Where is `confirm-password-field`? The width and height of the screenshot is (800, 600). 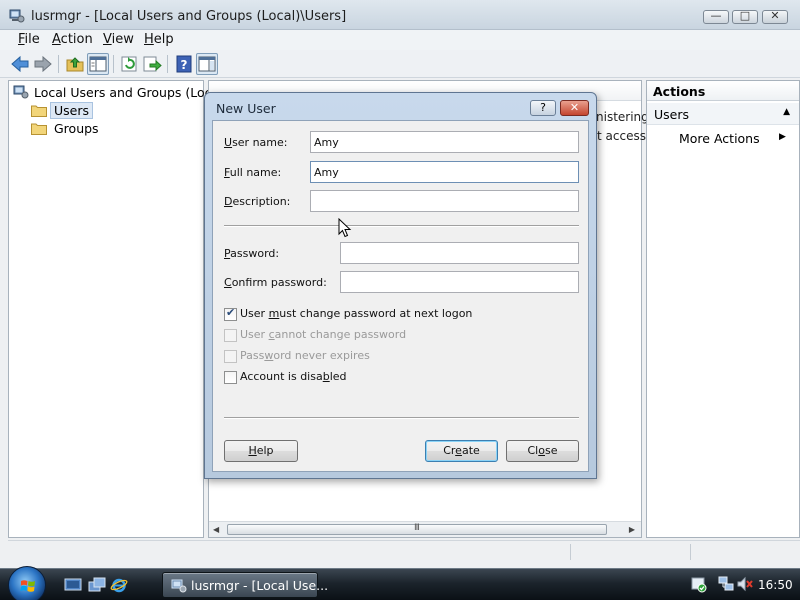
confirm-password-field is located at coordinates (459, 282).